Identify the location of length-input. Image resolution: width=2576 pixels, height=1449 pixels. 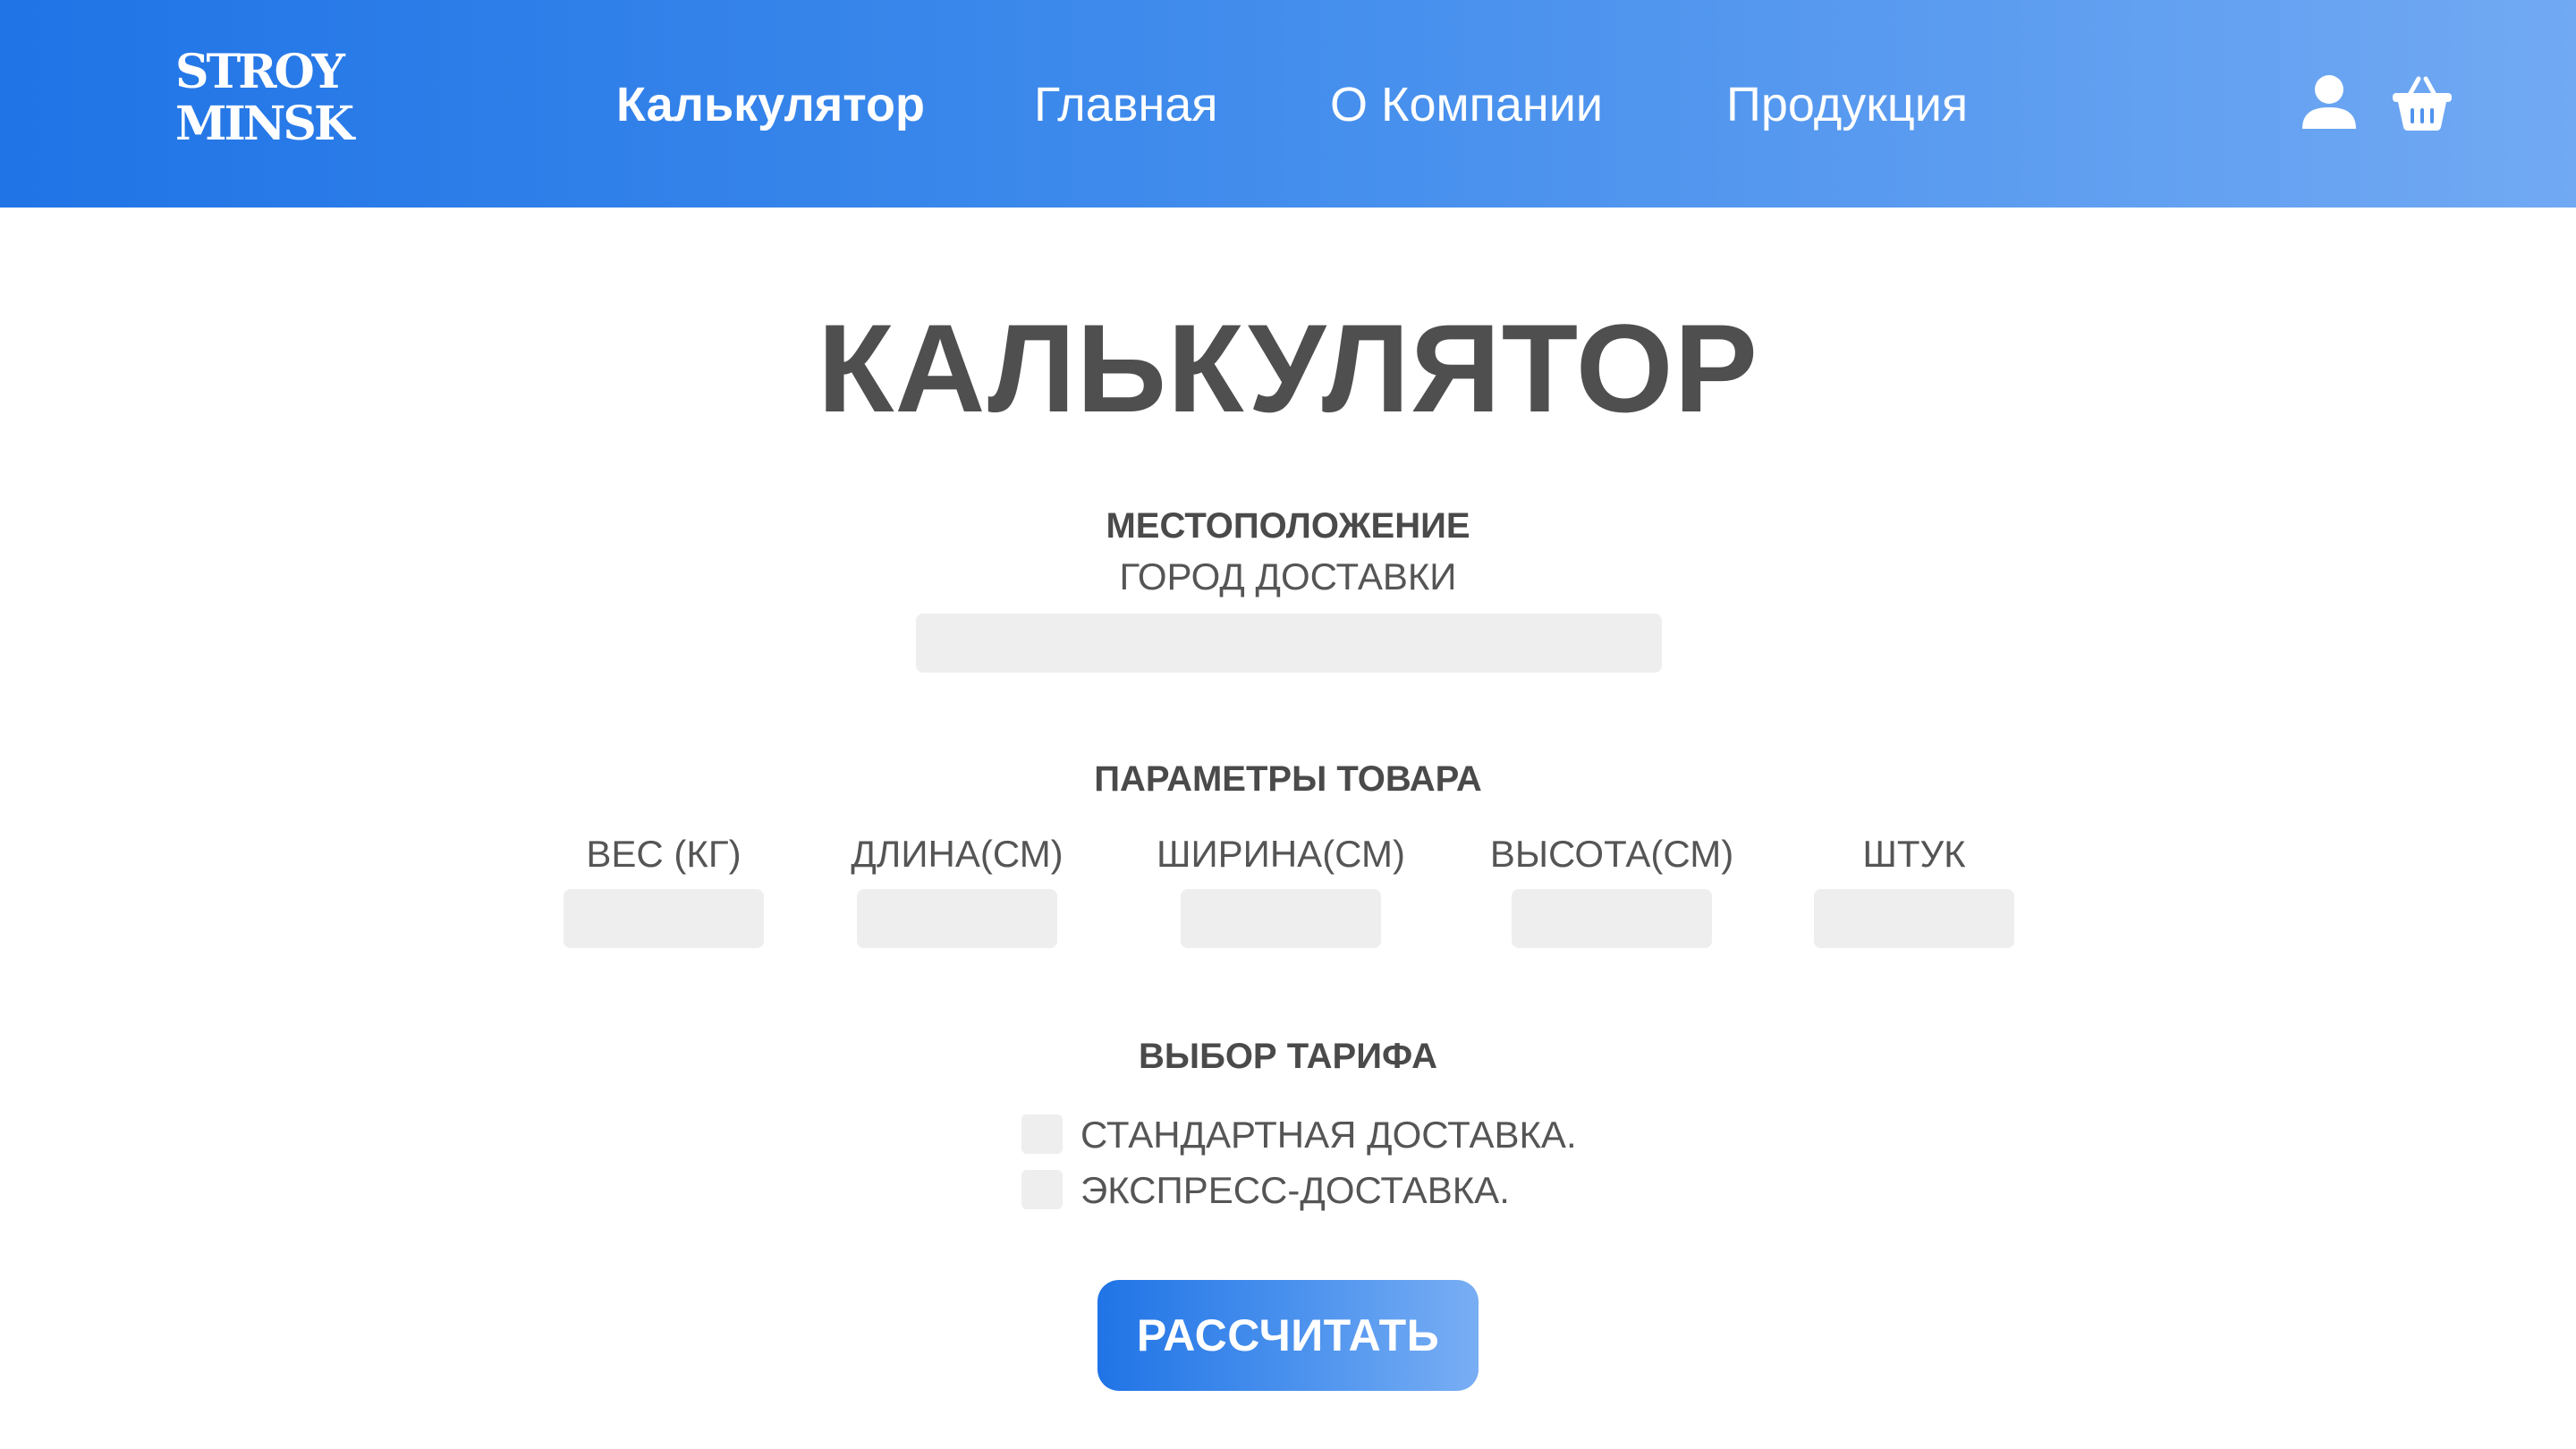
(957, 918).